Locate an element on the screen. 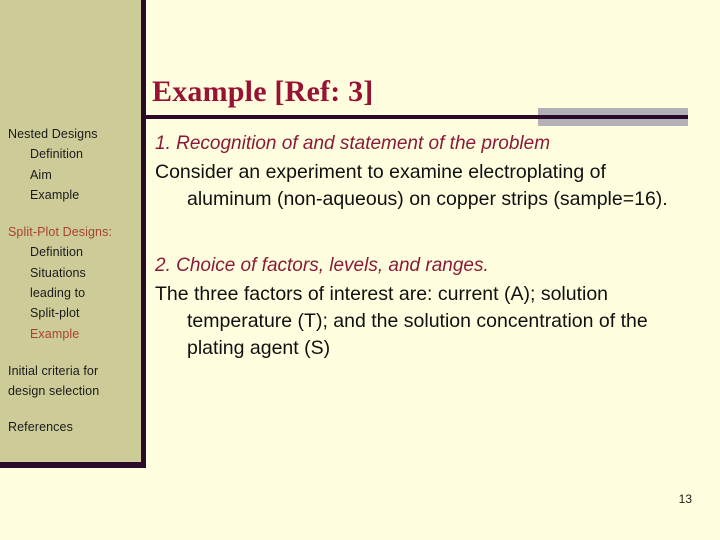 This screenshot has height=540, width=720. page-title: Example [Ref: 3] is located at coordinates (263, 92).